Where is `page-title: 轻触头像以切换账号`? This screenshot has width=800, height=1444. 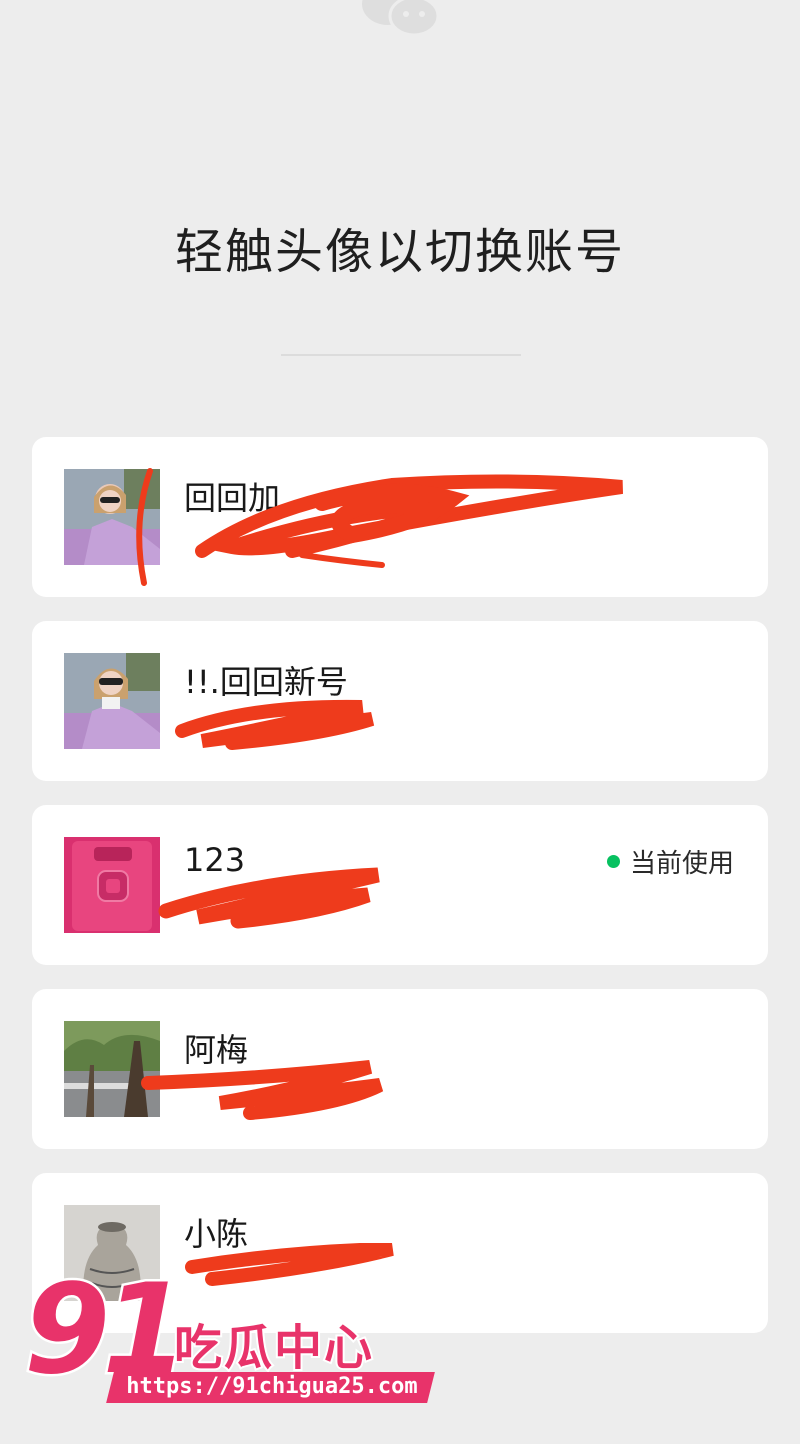 page-title: 轻触头像以切换账号 is located at coordinates (399, 252).